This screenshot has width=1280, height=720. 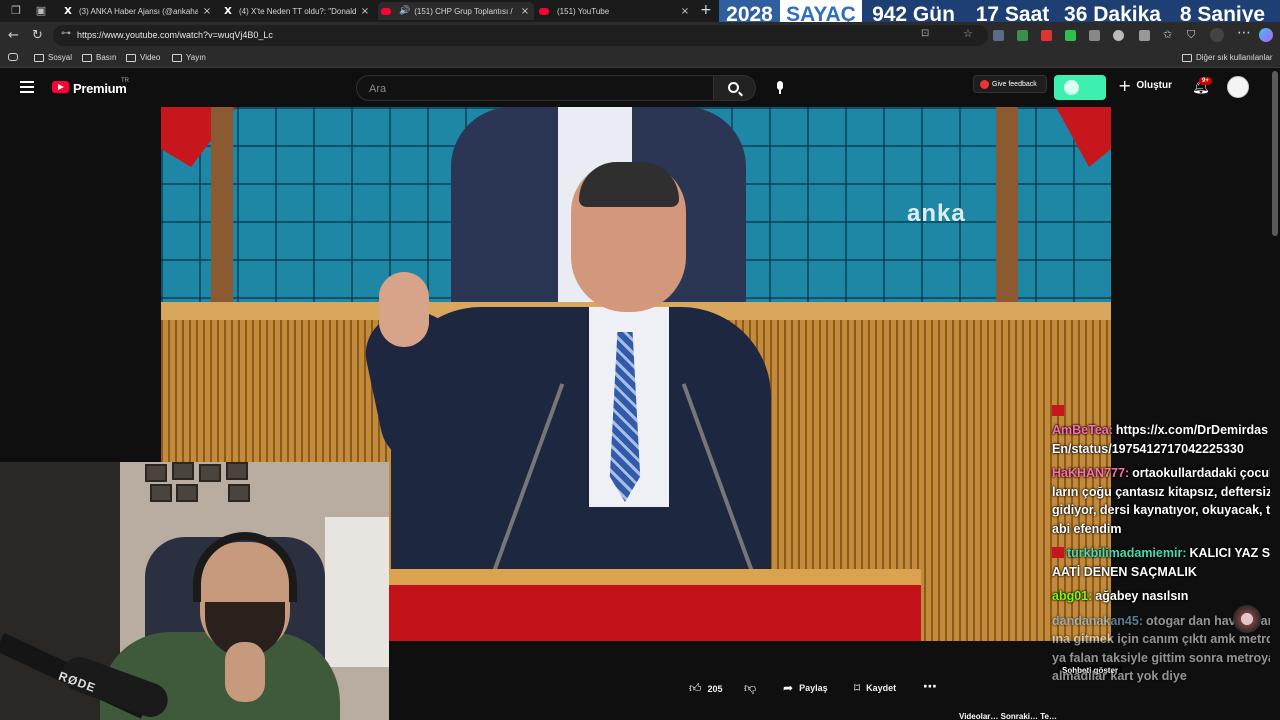 What do you see at coordinates (1244, 33) in the screenshot?
I see `browser-menu-icon: ⋯` at bounding box center [1244, 33].